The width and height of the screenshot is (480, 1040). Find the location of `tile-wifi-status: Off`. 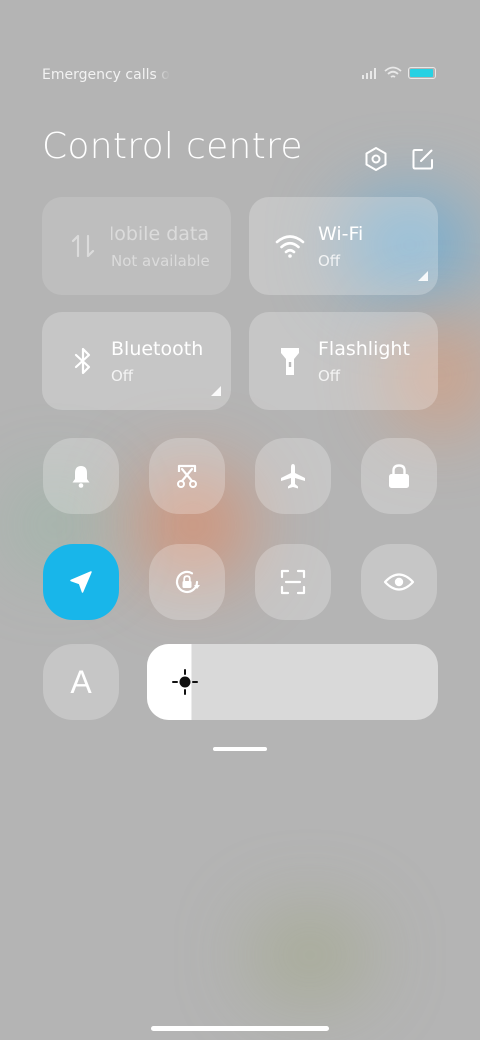

tile-wifi-status: Off is located at coordinates (329, 261).